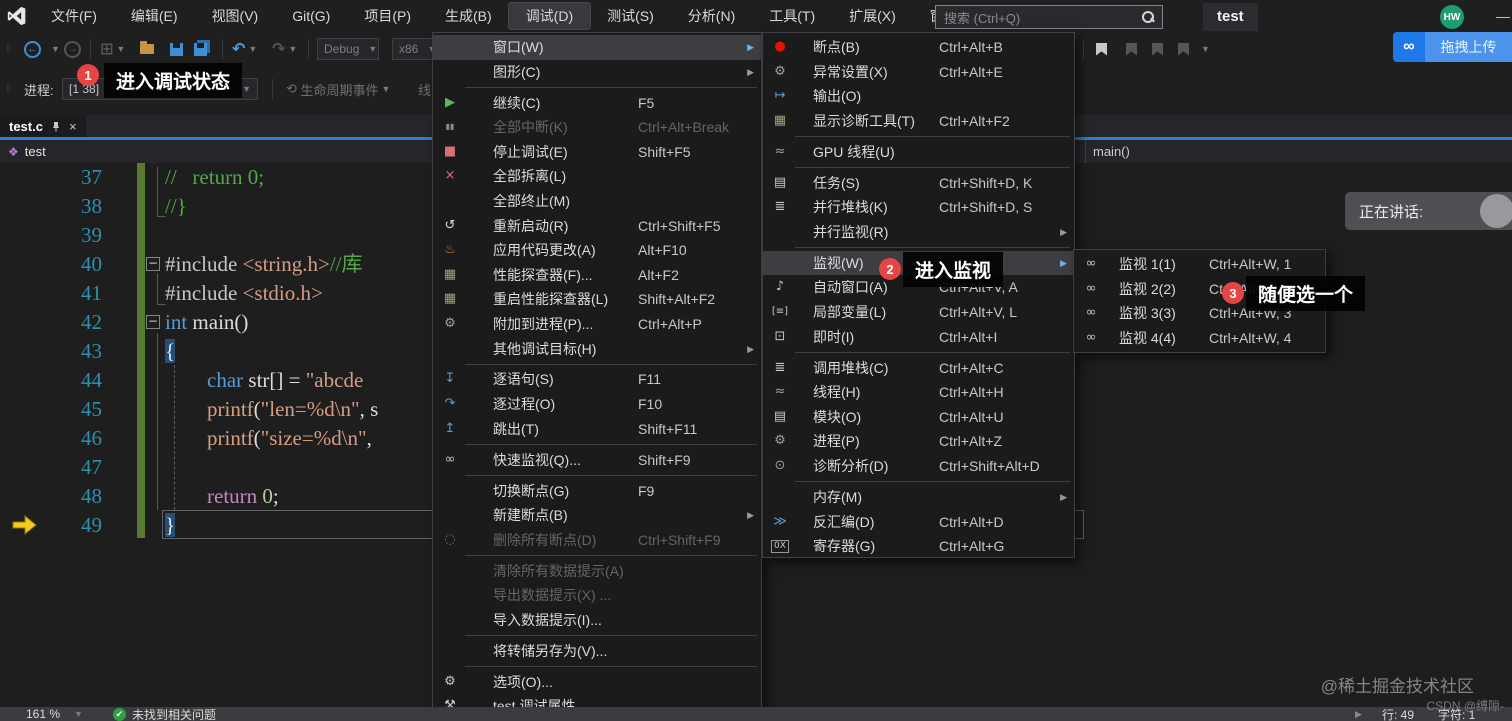 Image resolution: width=1512 pixels, height=721 pixels. I want to click on debug-menu-item: 其他调试目标(H) ▶, so click(597, 349).